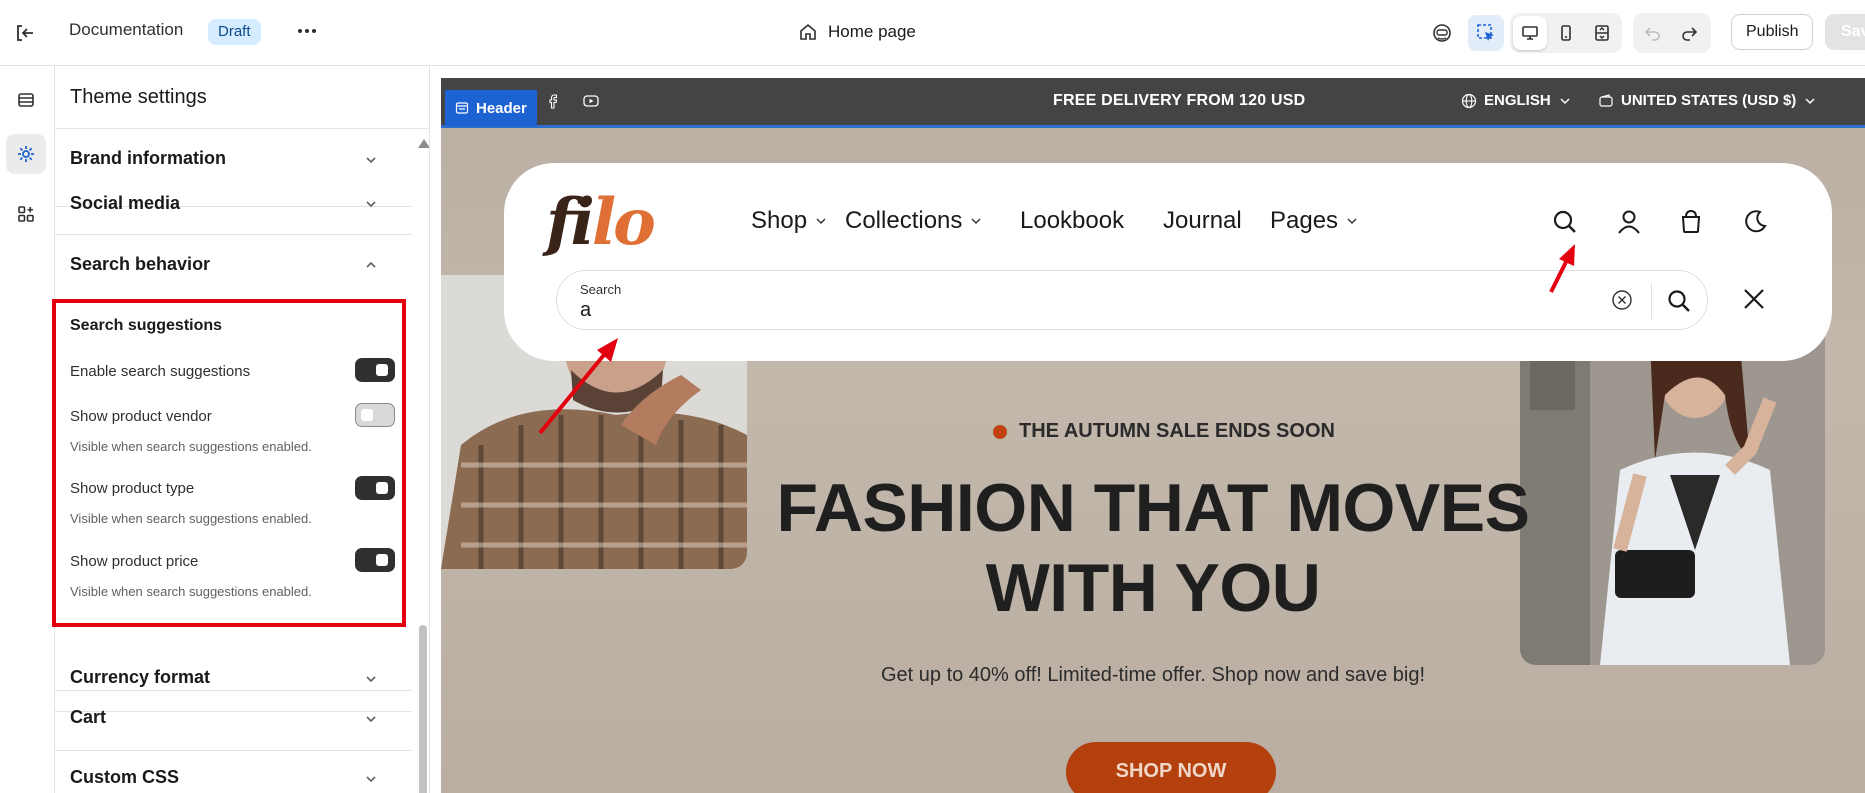  I want to click on theme-title: Documentation, so click(126, 29).